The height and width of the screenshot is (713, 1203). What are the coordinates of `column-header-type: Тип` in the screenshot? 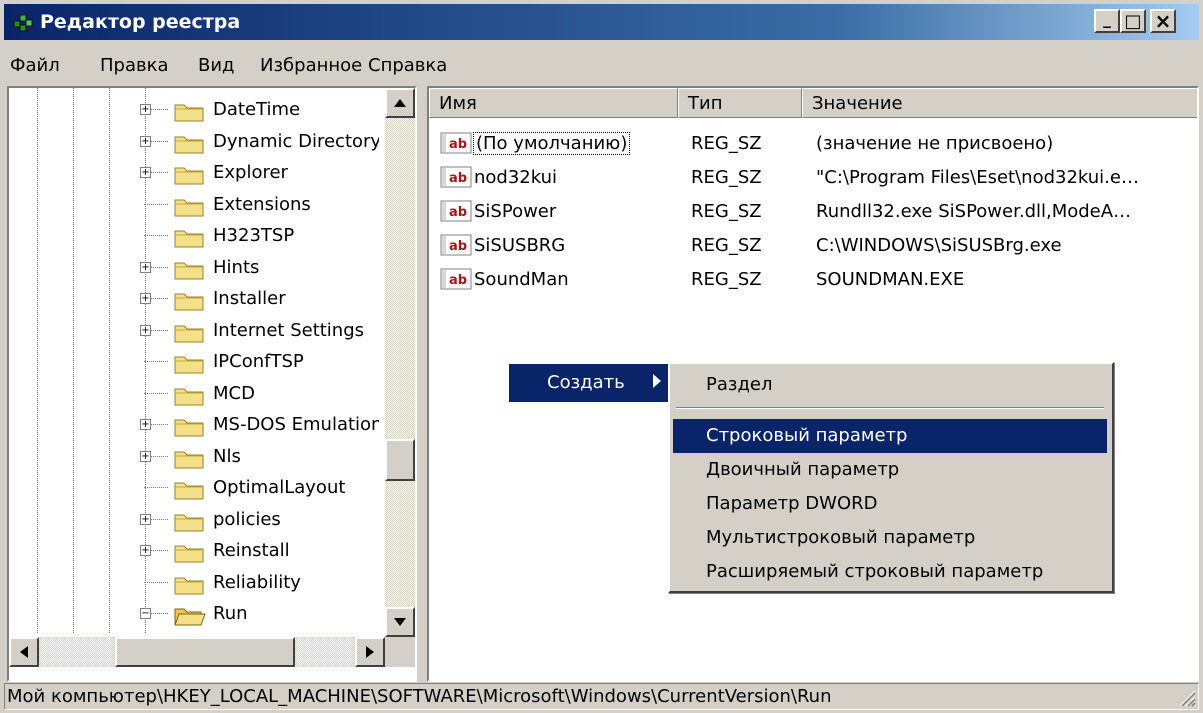 It's located at (740, 103).